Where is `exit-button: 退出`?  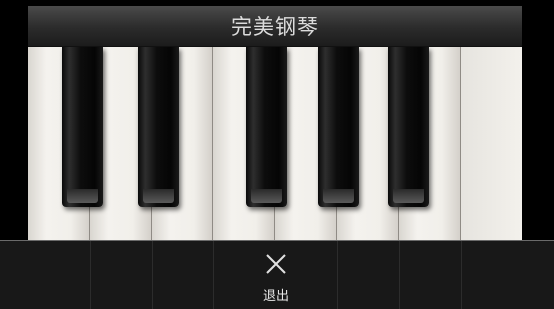 exit-button: 退出 is located at coordinates (276, 280).